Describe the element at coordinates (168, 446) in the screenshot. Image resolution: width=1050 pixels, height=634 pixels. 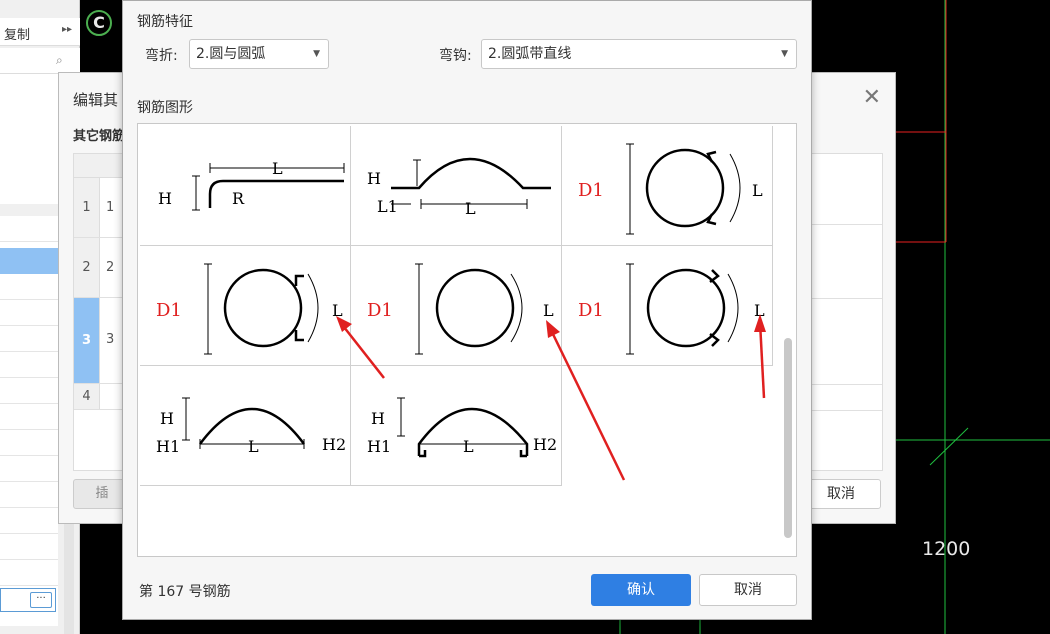
I see `shape-7-h1: H1` at that location.